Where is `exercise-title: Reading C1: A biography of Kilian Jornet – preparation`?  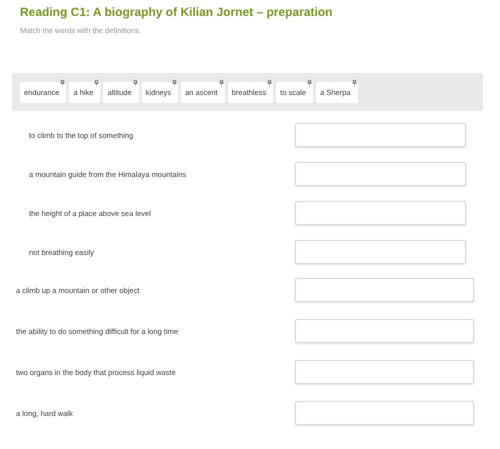
exercise-title: Reading C1: A biography of Kilian Jornet – preparation is located at coordinates (177, 12).